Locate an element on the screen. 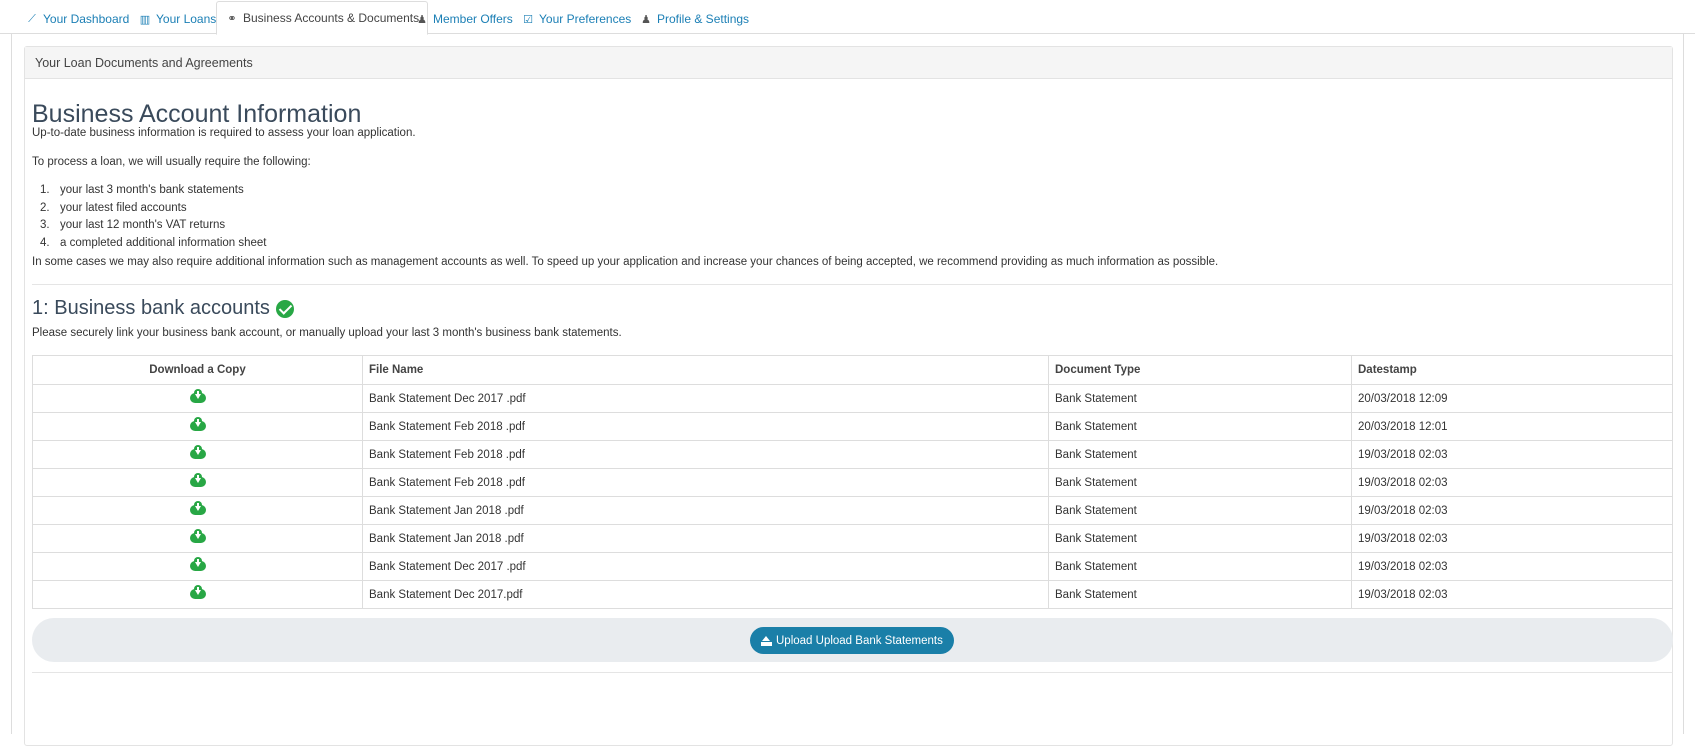 This screenshot has height=746, width=1695. check-square-icon: ☑ is located at coordinates (528, 19).